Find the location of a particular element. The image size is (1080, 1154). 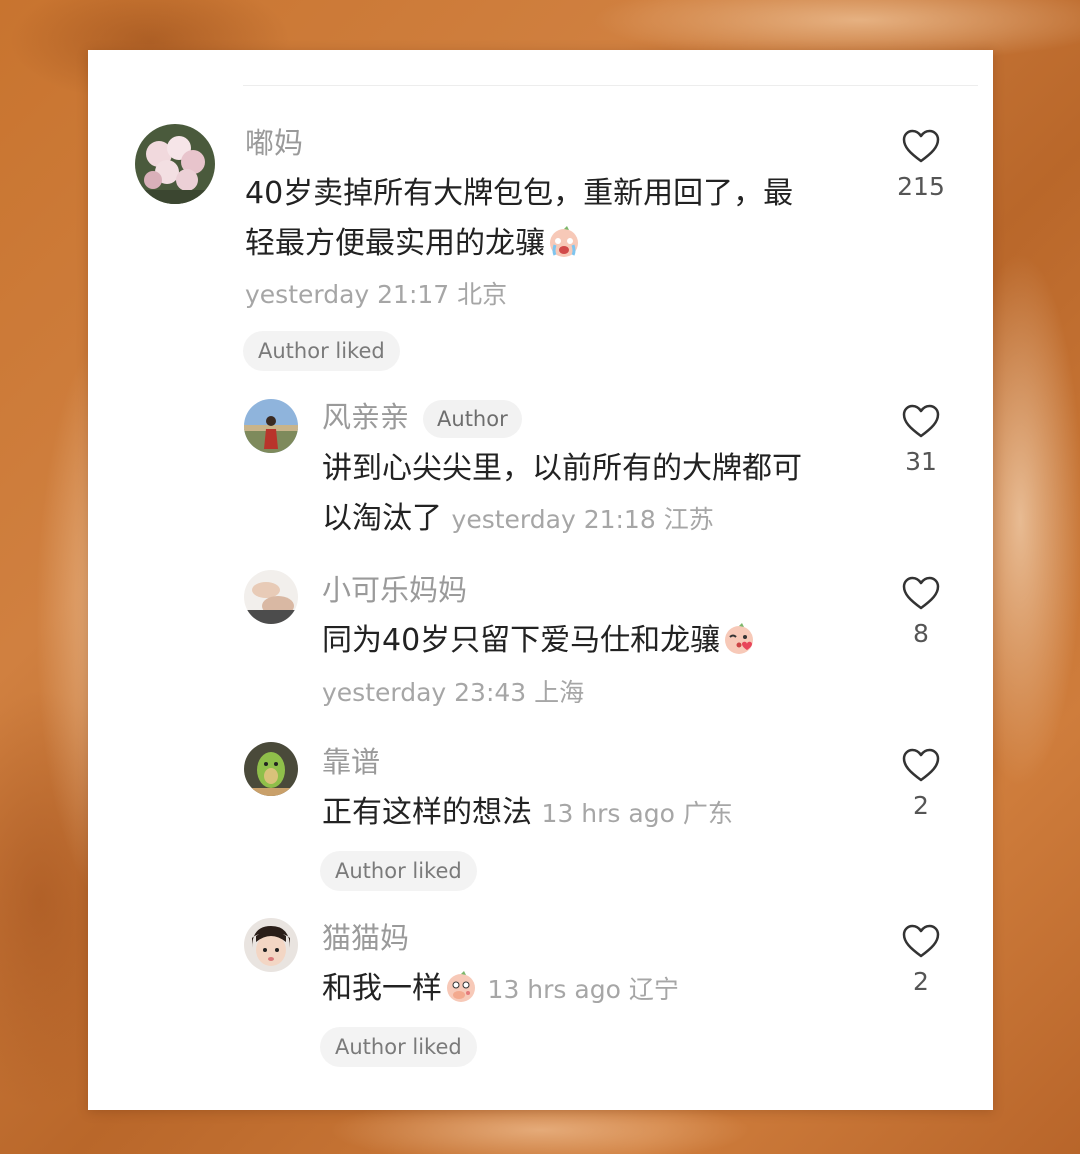

like-count: 8 is located at coordinates (921, 633).